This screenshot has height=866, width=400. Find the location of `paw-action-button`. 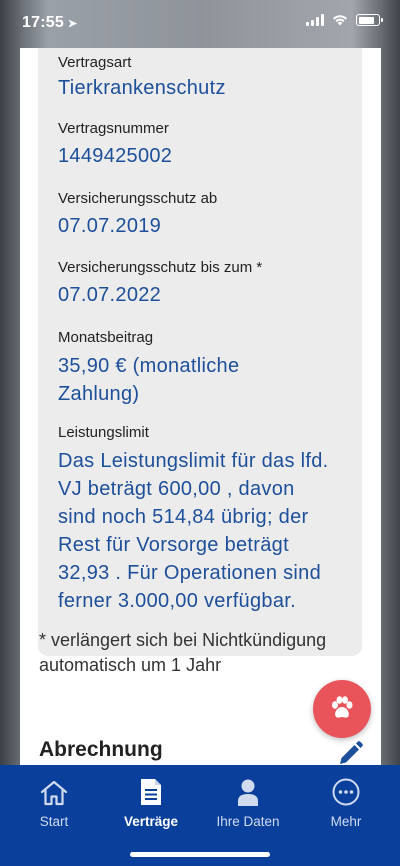

paw-action-button is located at coordinates (342, 709).